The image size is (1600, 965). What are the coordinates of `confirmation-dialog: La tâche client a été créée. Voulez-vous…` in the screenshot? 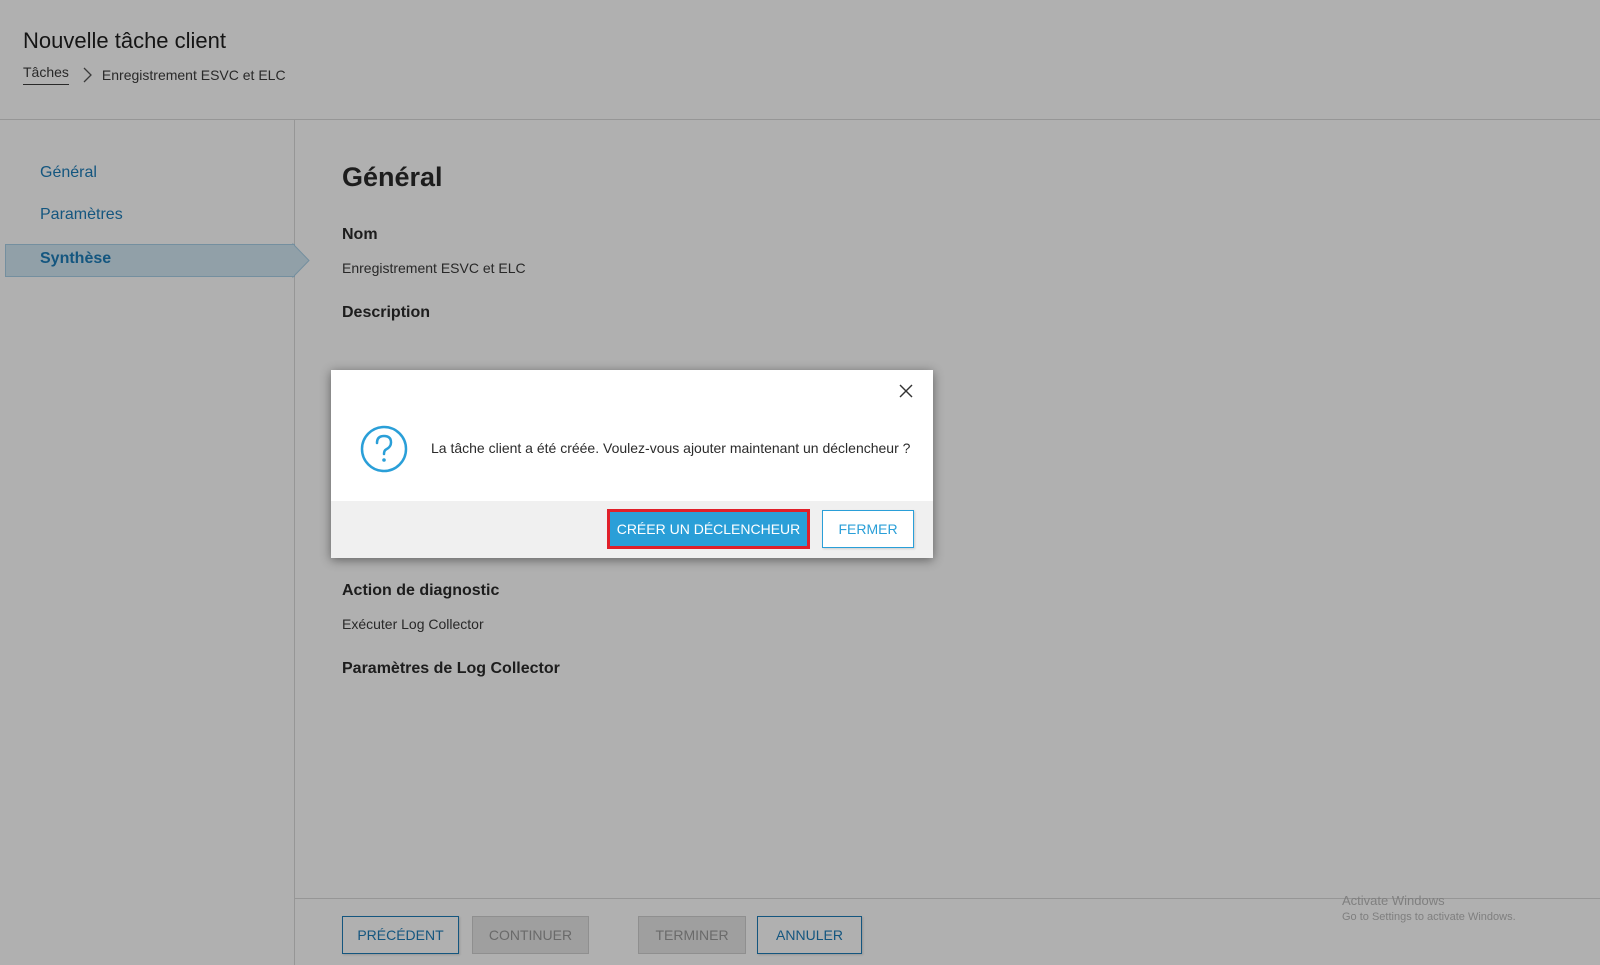 It's located at (632, 464).